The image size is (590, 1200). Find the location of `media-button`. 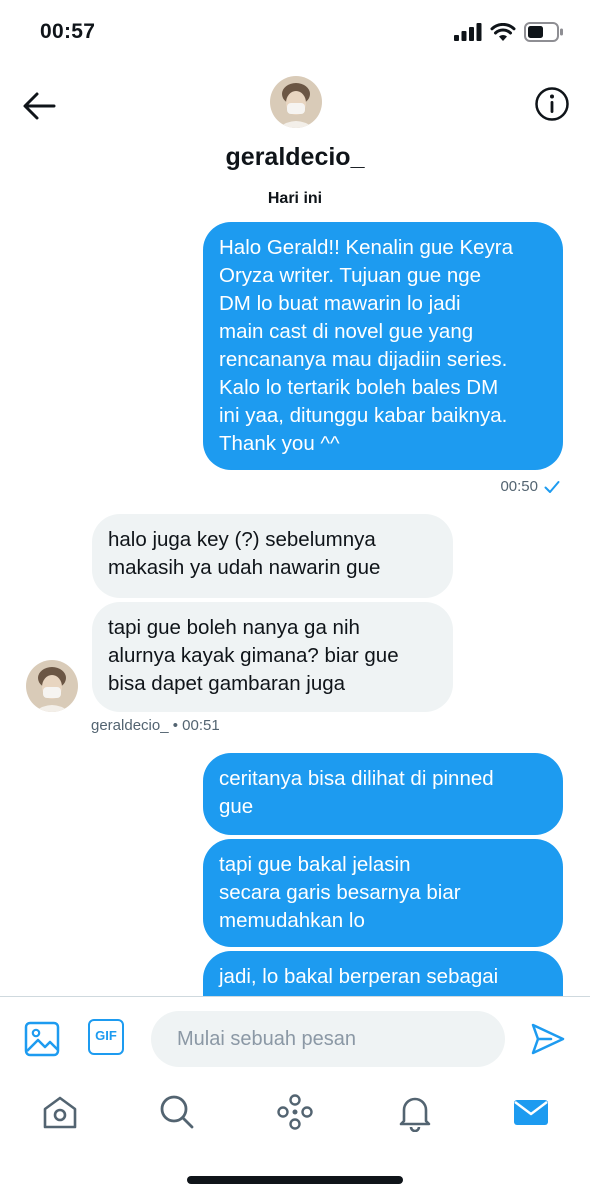

media-button is located at coordinates (43, 1039).